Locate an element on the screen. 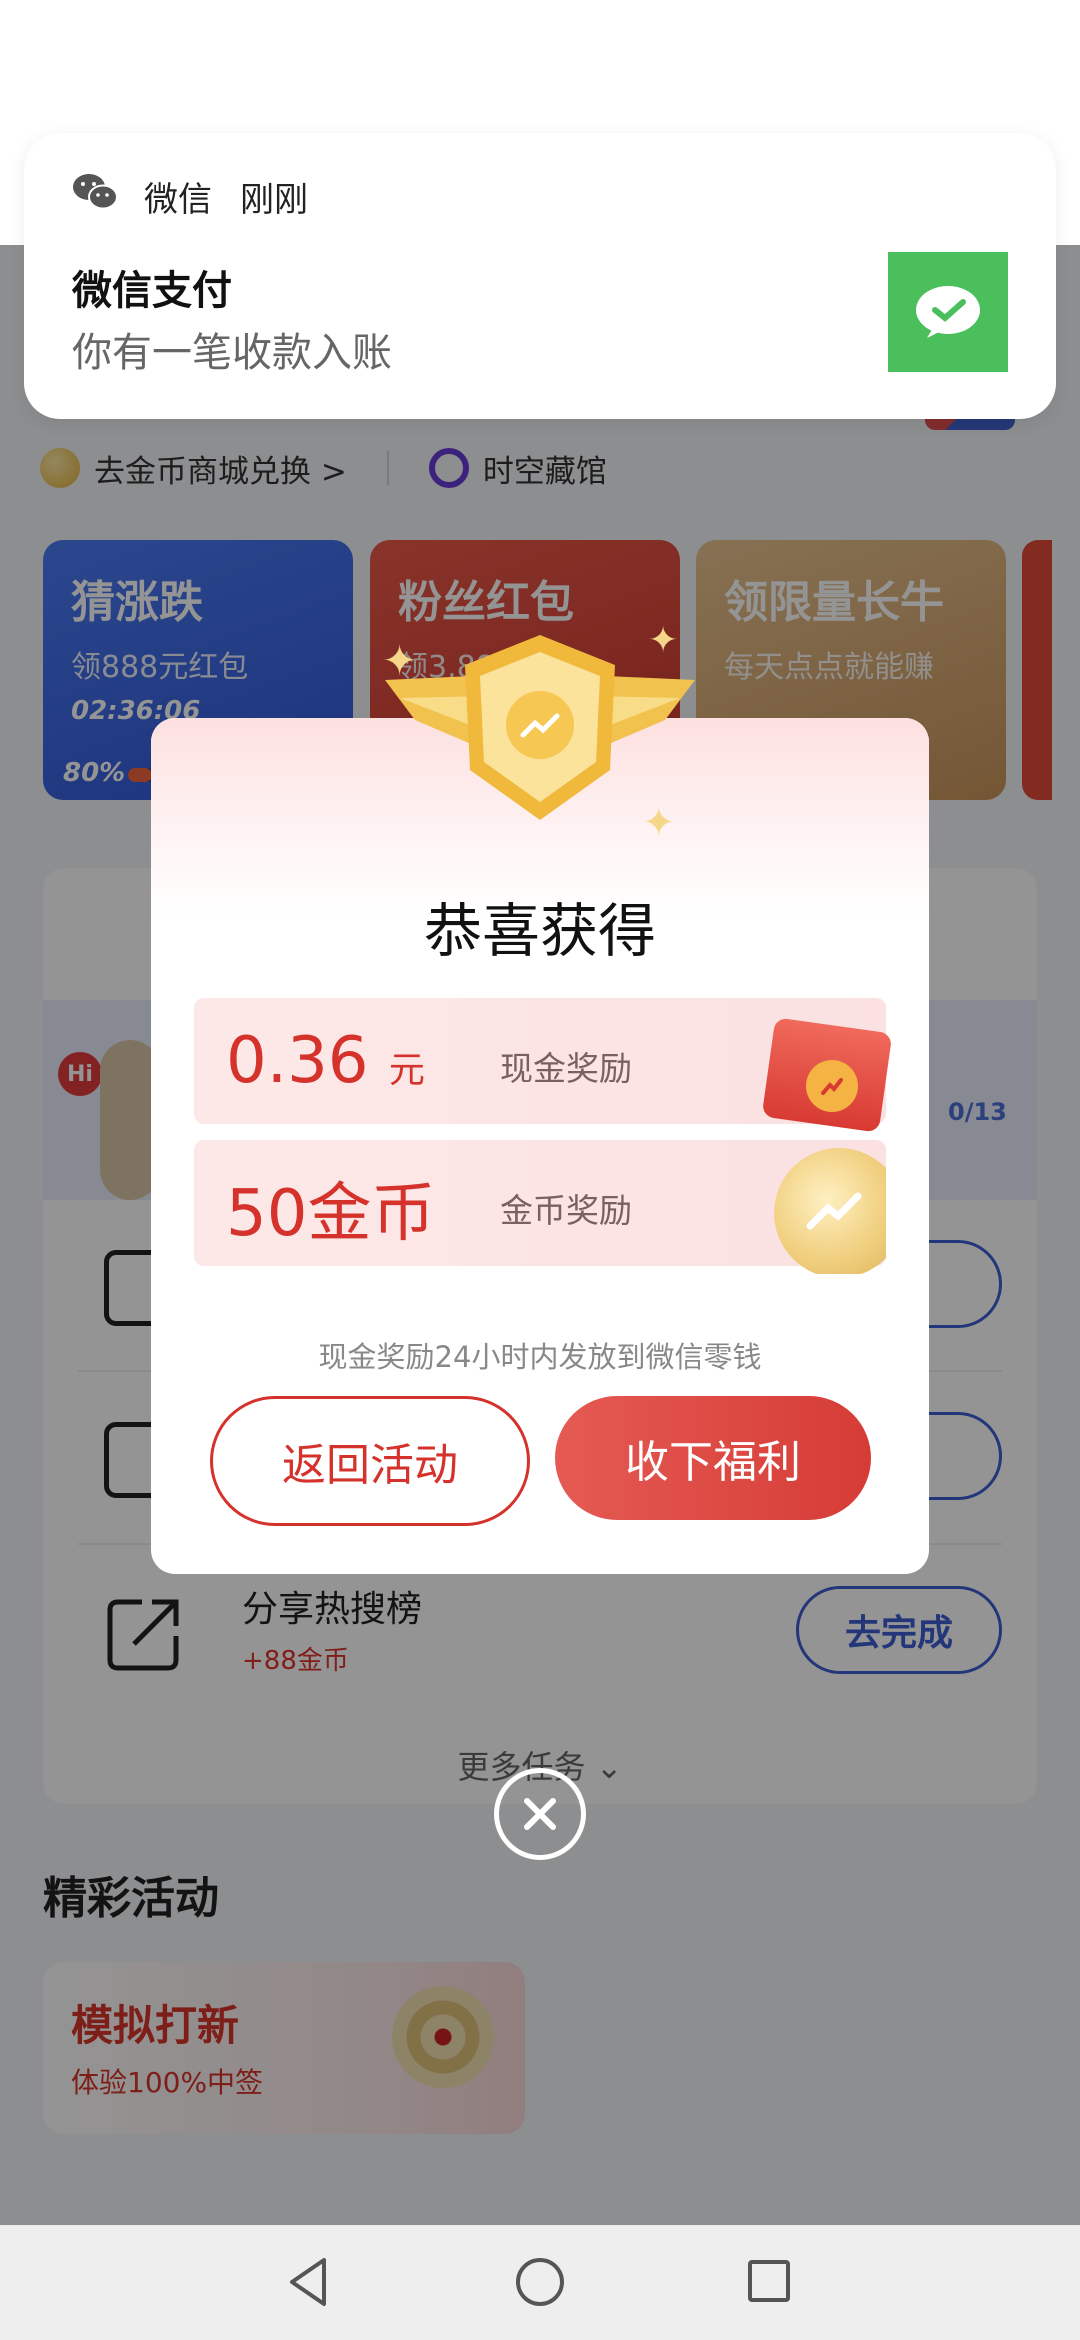  reward-coin-value: 50金币 is located at coordinates (331, 1214).